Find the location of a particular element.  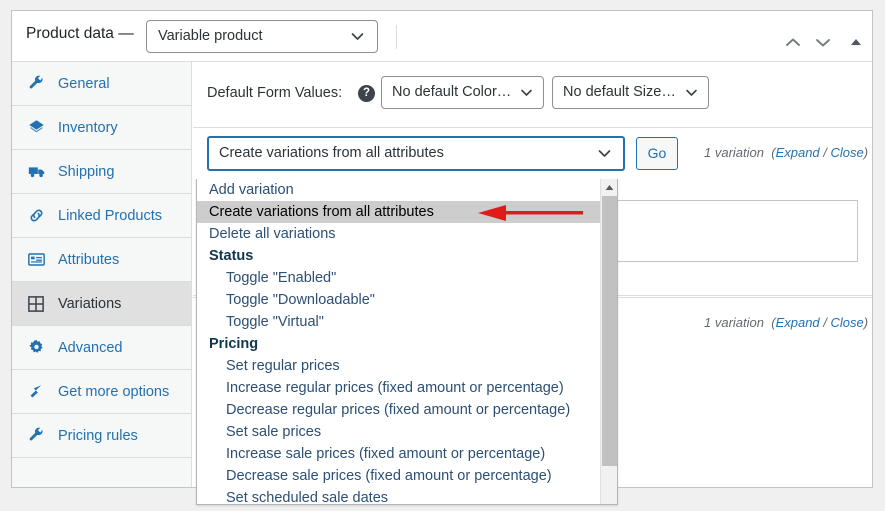

sidebar-item-attributes: Attributes is located at coordinates (101, 260).